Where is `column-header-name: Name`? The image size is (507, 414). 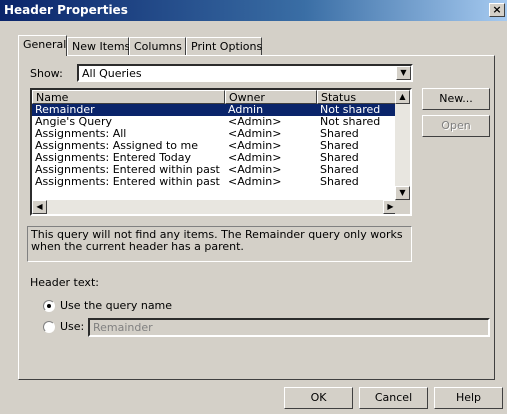 column-header-name: Name is located at coordinates (128, 97).